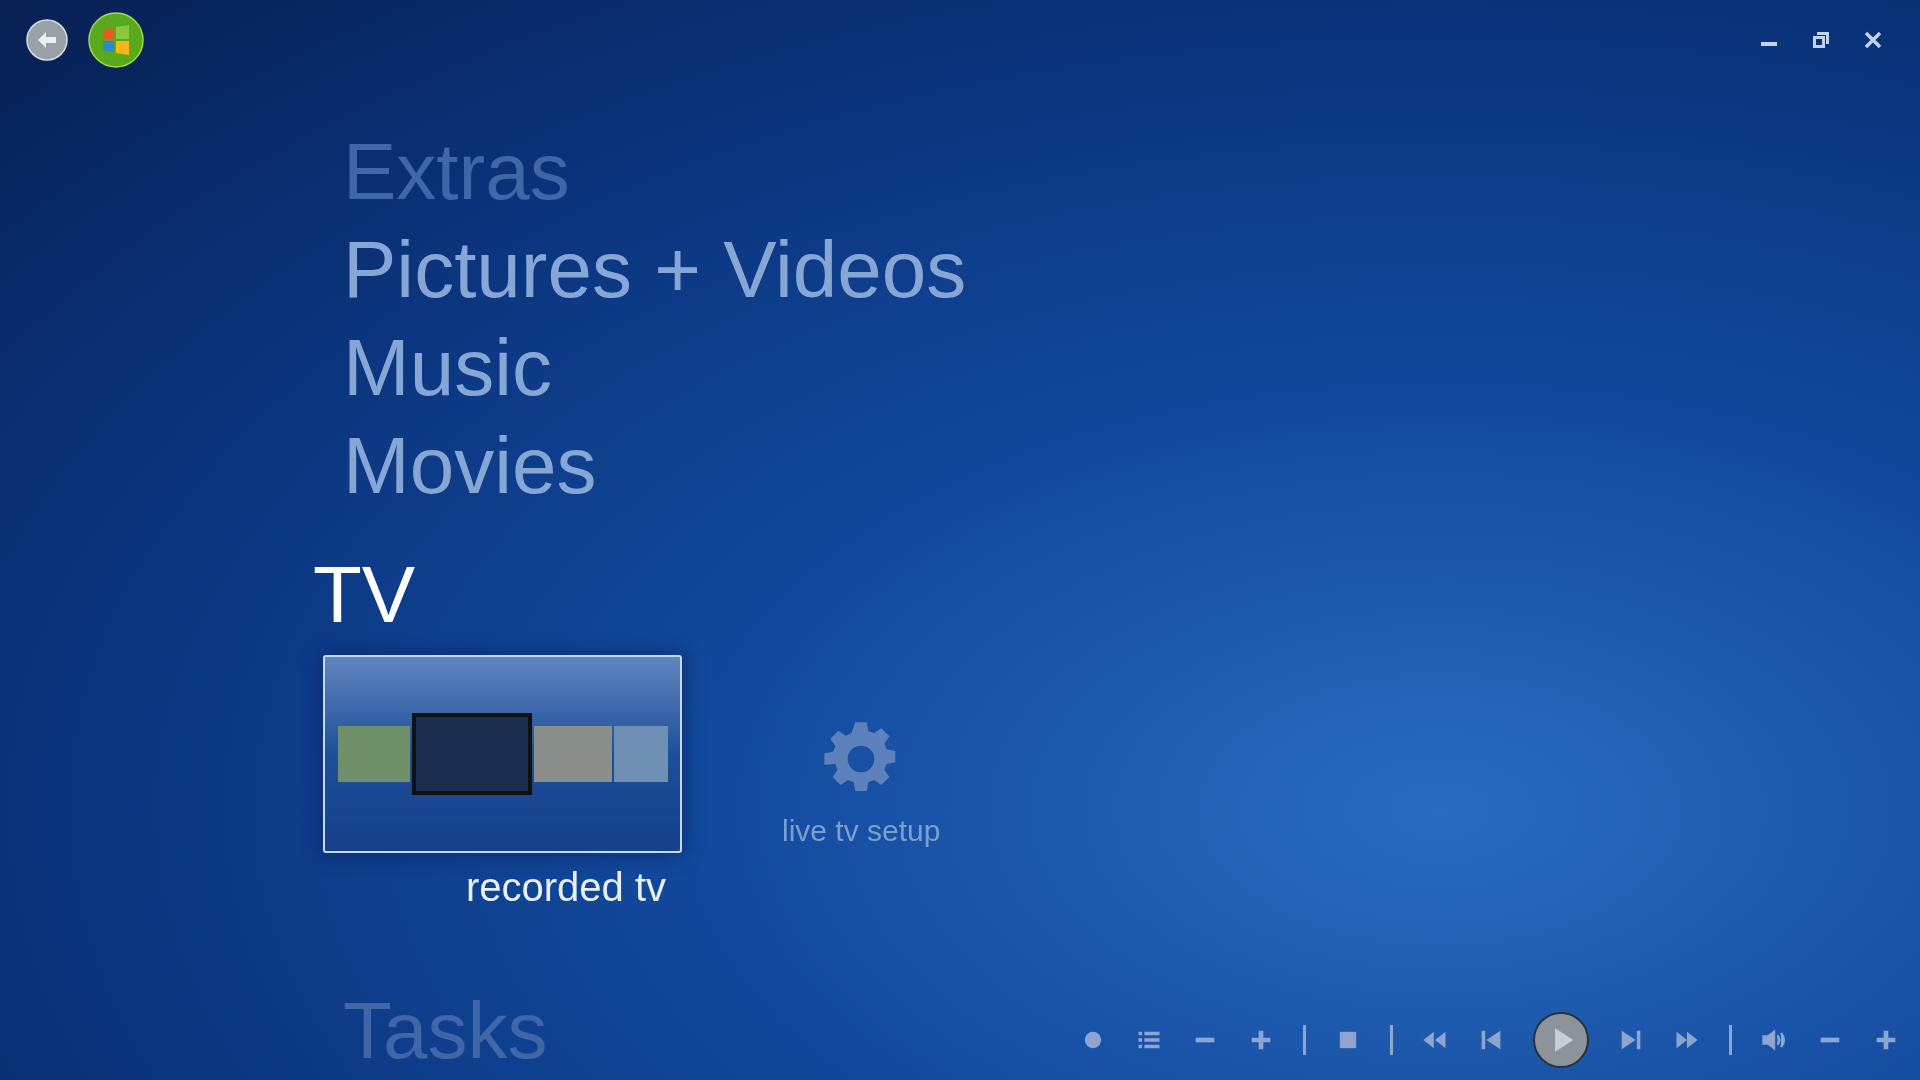 The height and width of the screenshot is (1080, 1920). What do you see at coordinates (1873, 40) in the screenshot?
I see `close-icon` at bounding box center [1873, 40].